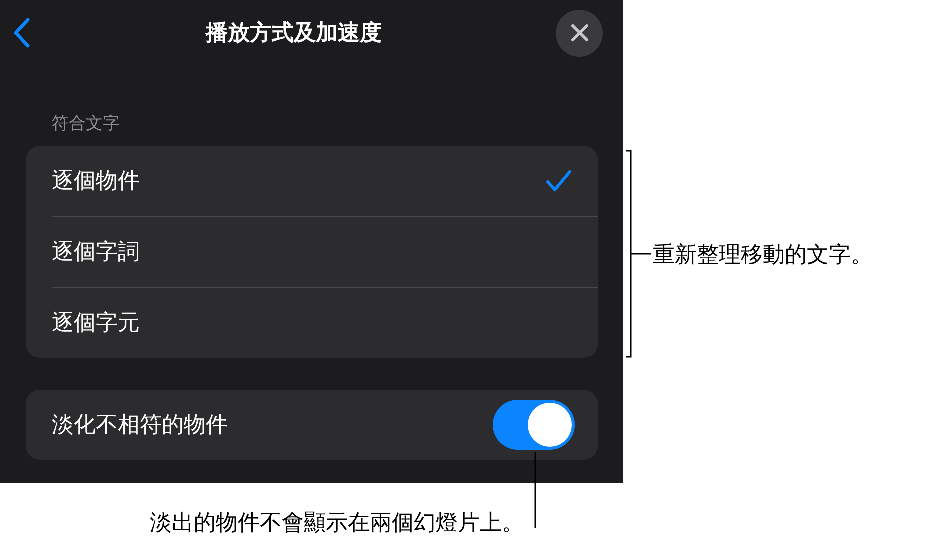 This screenshot has height=545, width=934. I want to click on section-label: 符合文字, so click(86, 124).